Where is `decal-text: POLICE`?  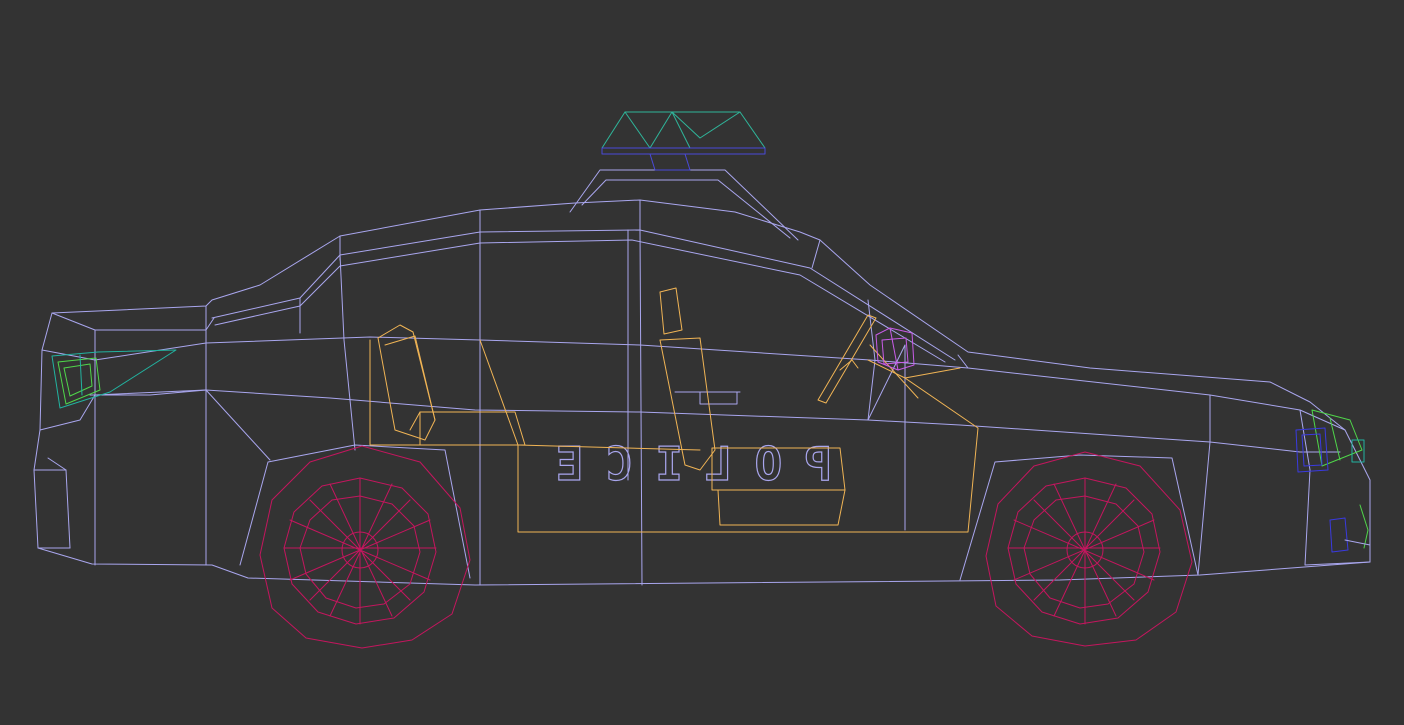 decal-text: POLICE is located at coordinates (683, 464).